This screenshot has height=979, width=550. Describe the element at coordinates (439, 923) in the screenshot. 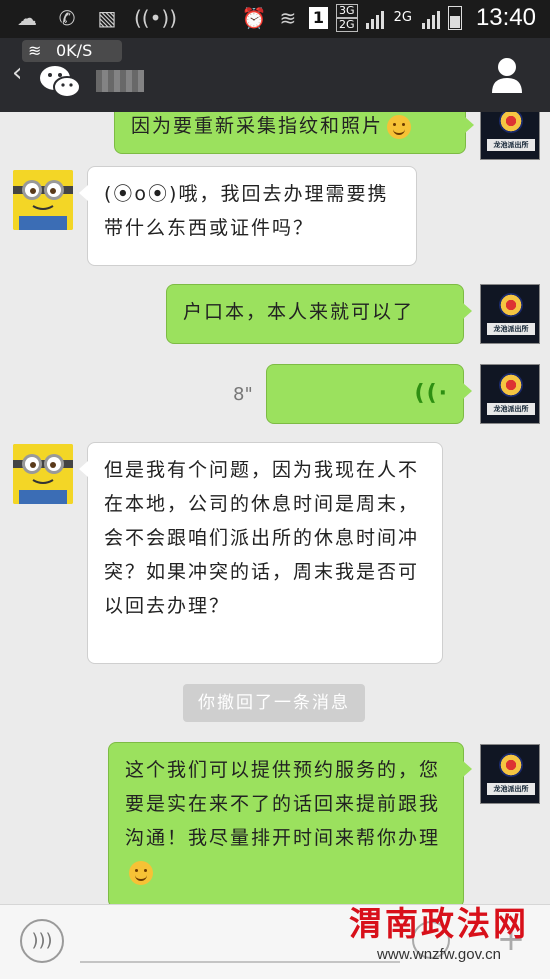

I see `watermark-title: 渭南政法网` at that location.